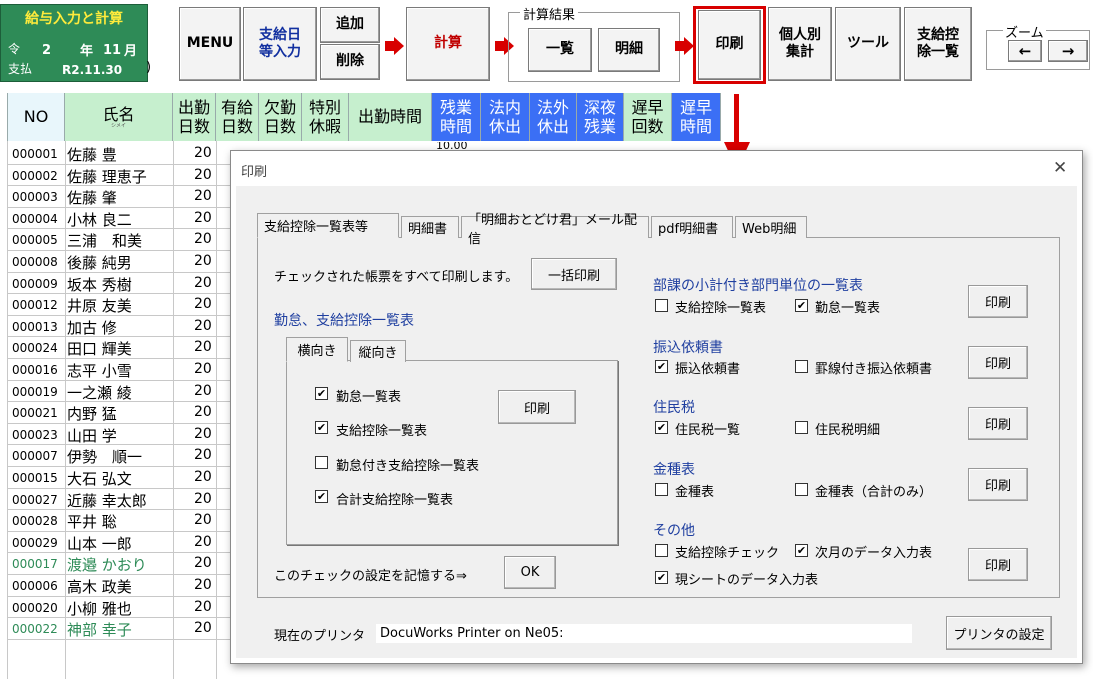  I want to click on row-no: 000021, so click(35, 413).